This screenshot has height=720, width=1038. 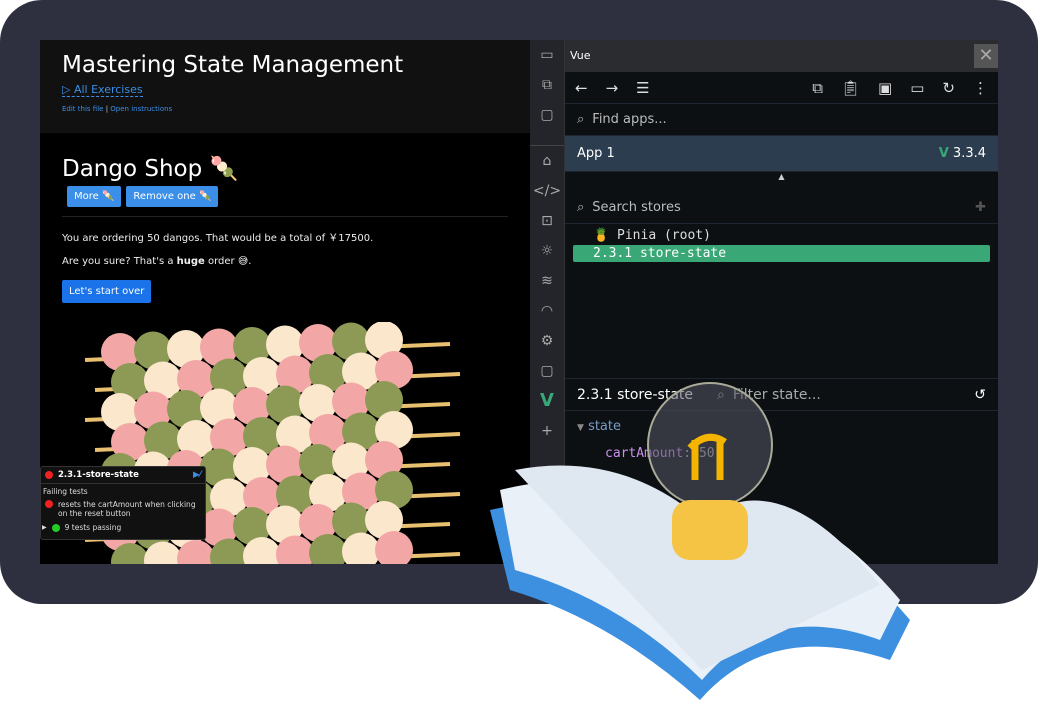 What do you see at coordinates (547, 115) in the screenshot?
I see `window-icon: ▢` at bounding box center [547, 115].